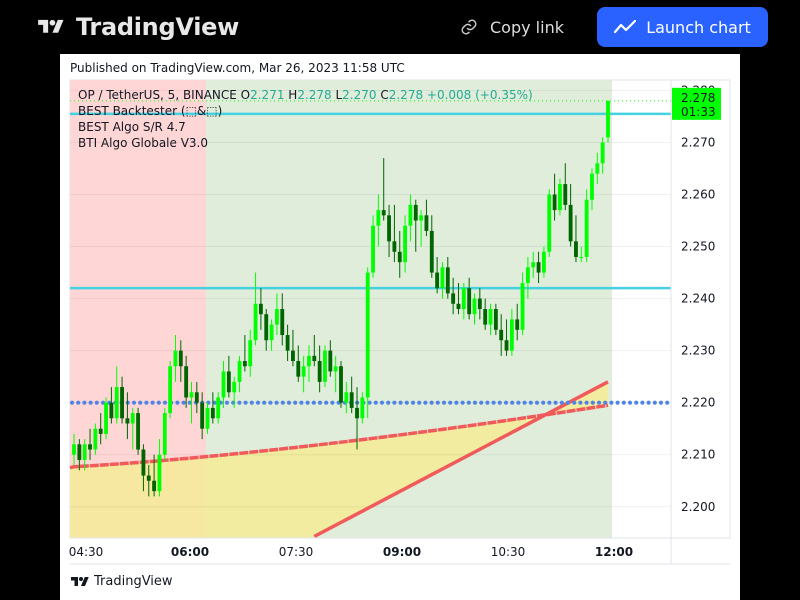  Describe the element at coordinates (698, 247) in the screenshot. I see `y-tick-label: 2.250` at that location.